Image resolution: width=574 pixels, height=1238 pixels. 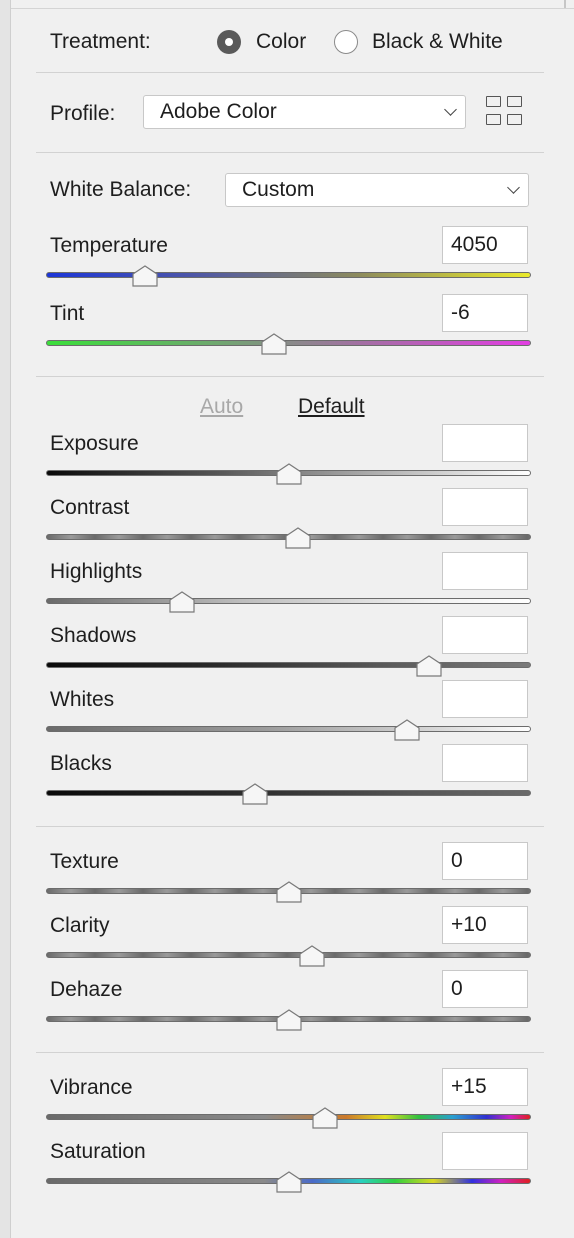 What do you see at coordinates (288, 474) in the screenshot?
I see `exposure-slider-thumb` at bounding box center [288, 474].